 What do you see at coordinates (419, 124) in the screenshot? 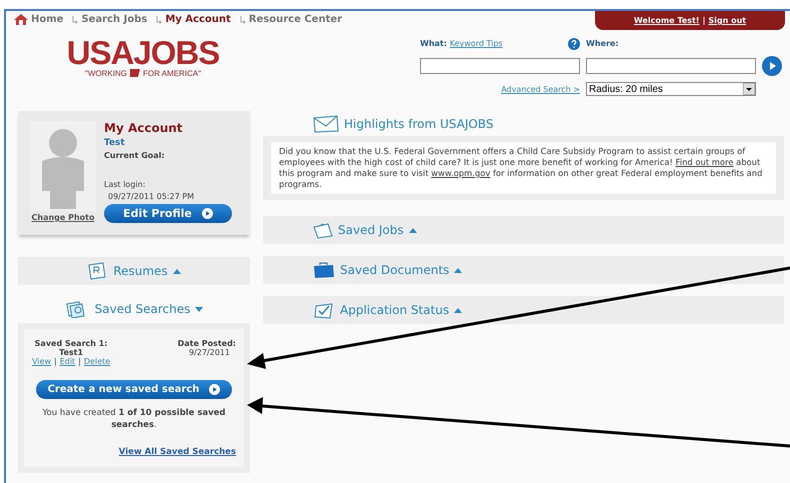
I see `highlights-title: Highlights from USAJOBS` at bounding box center [419, 124].